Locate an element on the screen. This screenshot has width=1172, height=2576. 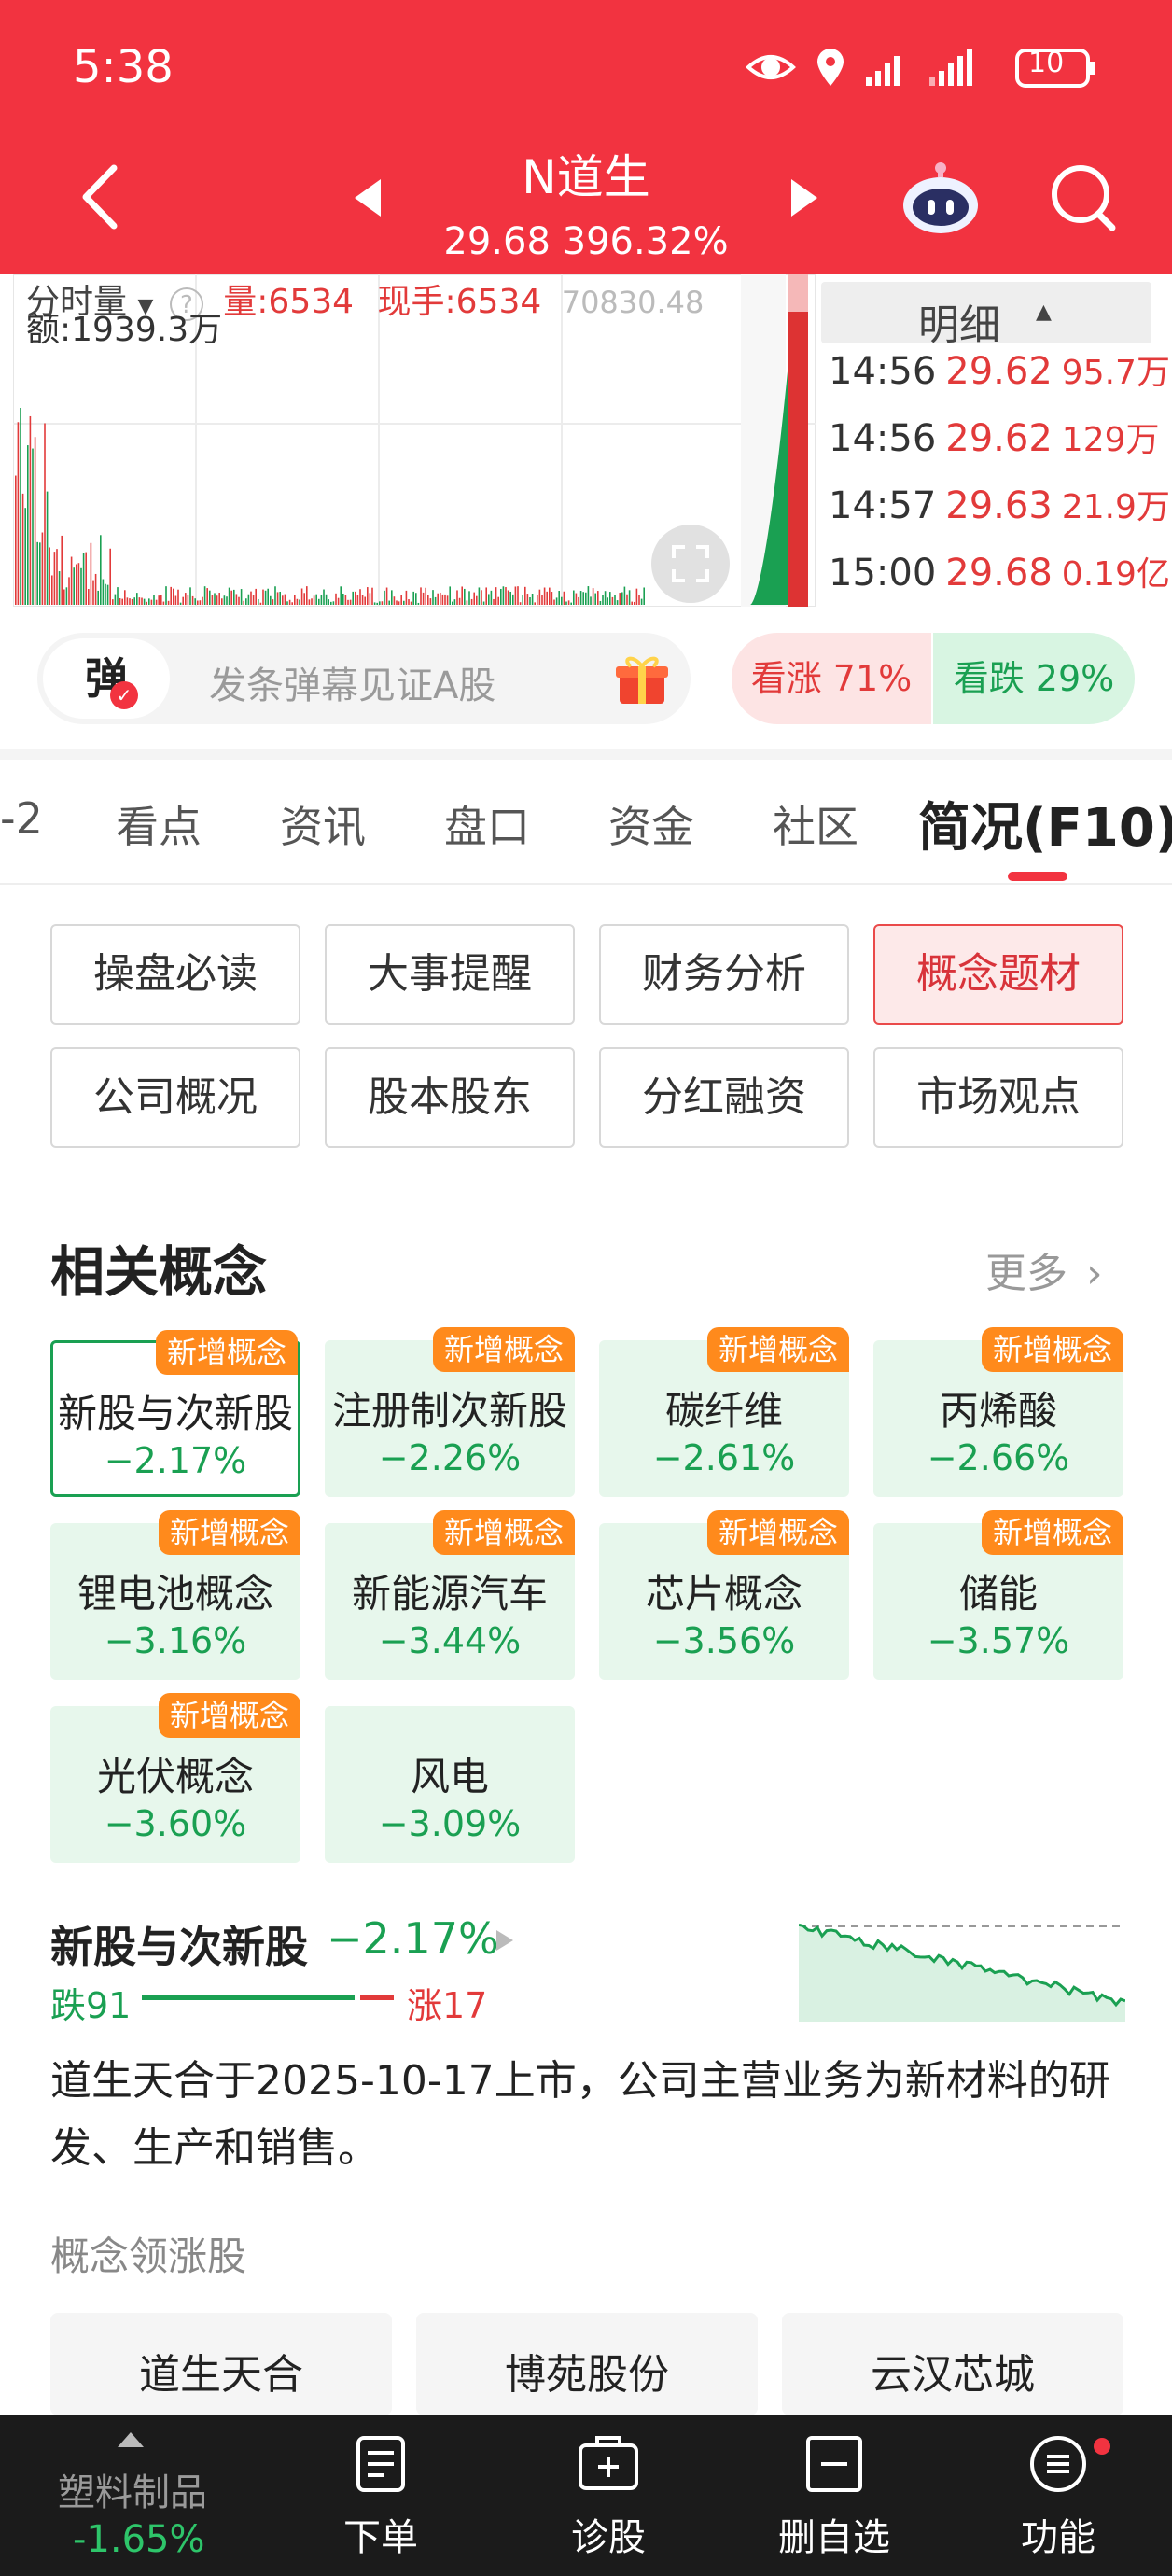
danmu-placeholder: 发条弹幕见证A股 is located at coordinates (352, 682).